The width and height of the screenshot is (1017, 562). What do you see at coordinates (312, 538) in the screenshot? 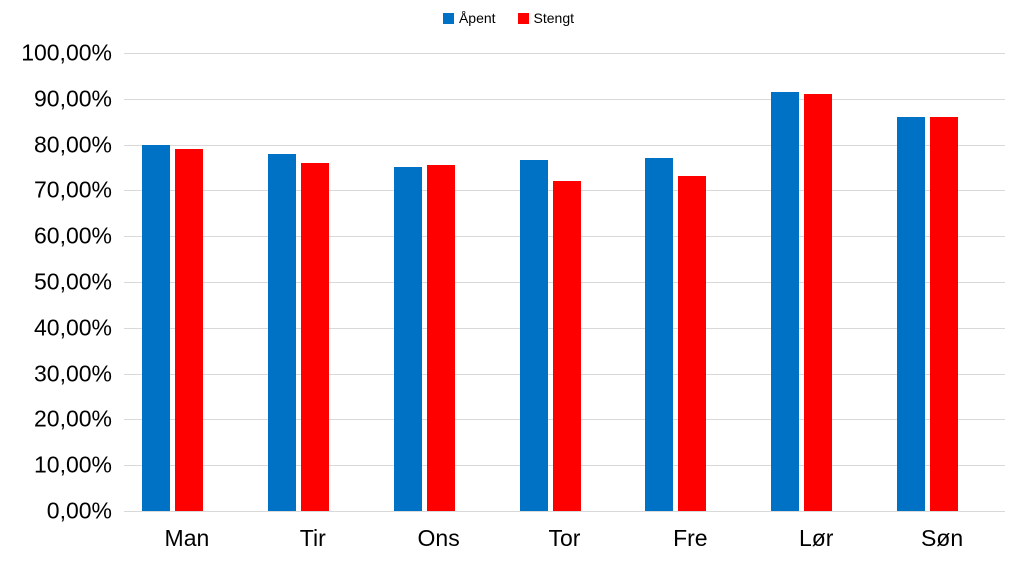
I see `x-axis-tick-label: Tir` at bounding box center [312, 538].